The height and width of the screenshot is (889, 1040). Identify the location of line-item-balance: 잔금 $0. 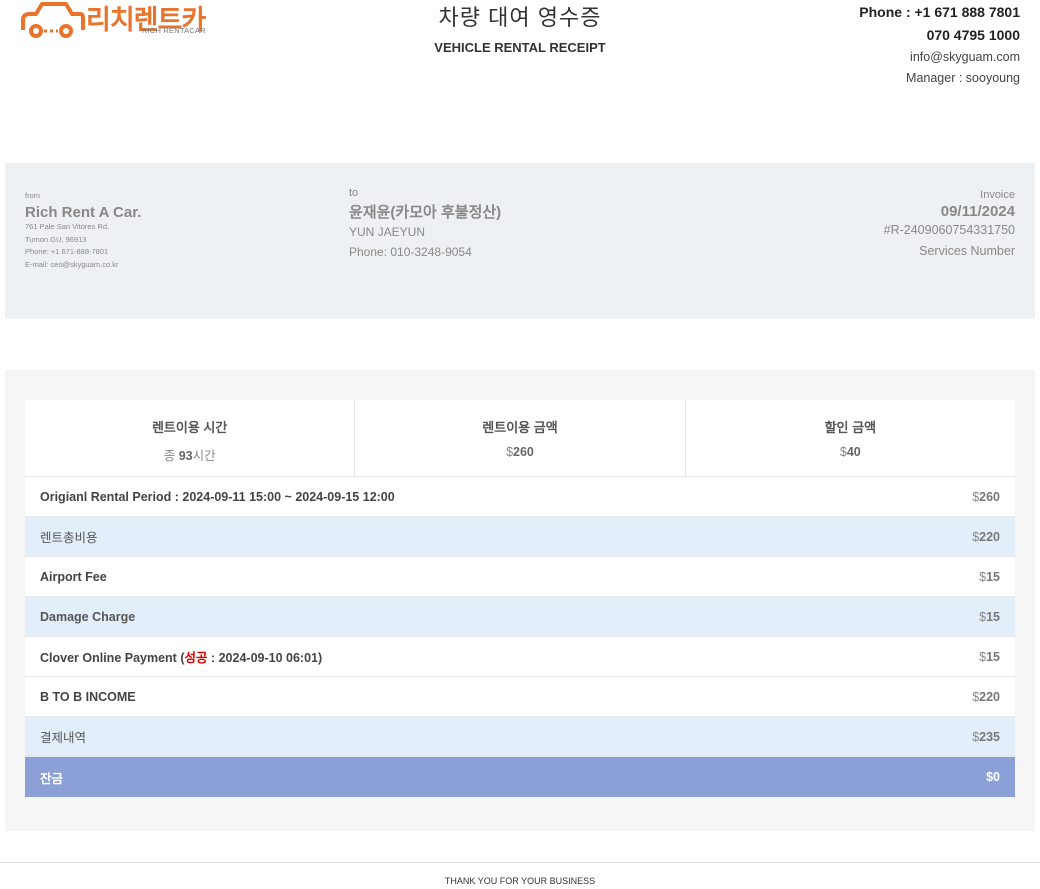
(520, 777).